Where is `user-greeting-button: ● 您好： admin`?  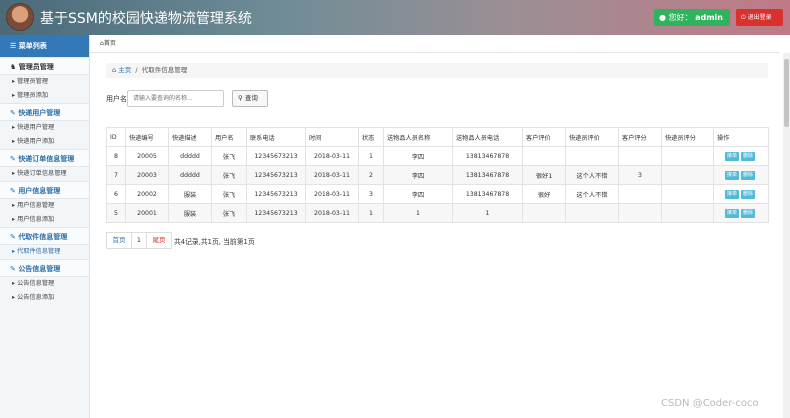
user-greeting-button: ● 您好： admin is located at coordinates (692, 17).